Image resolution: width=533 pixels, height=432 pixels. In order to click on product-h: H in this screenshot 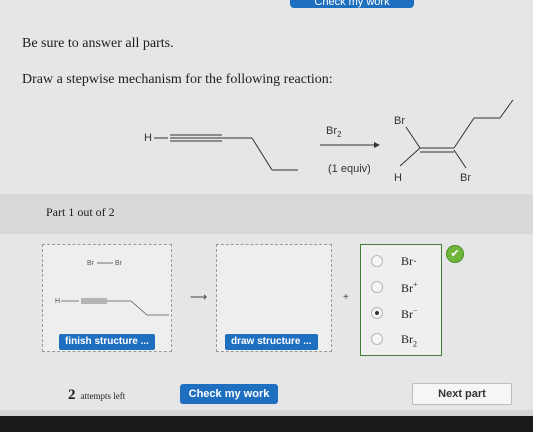, I will do `click(398, 178)`.